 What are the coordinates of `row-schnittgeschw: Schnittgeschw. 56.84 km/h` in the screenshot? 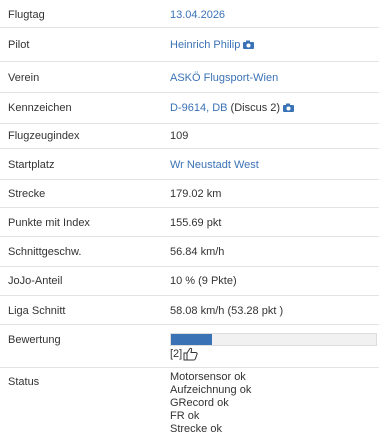 It's located at (189, 252).